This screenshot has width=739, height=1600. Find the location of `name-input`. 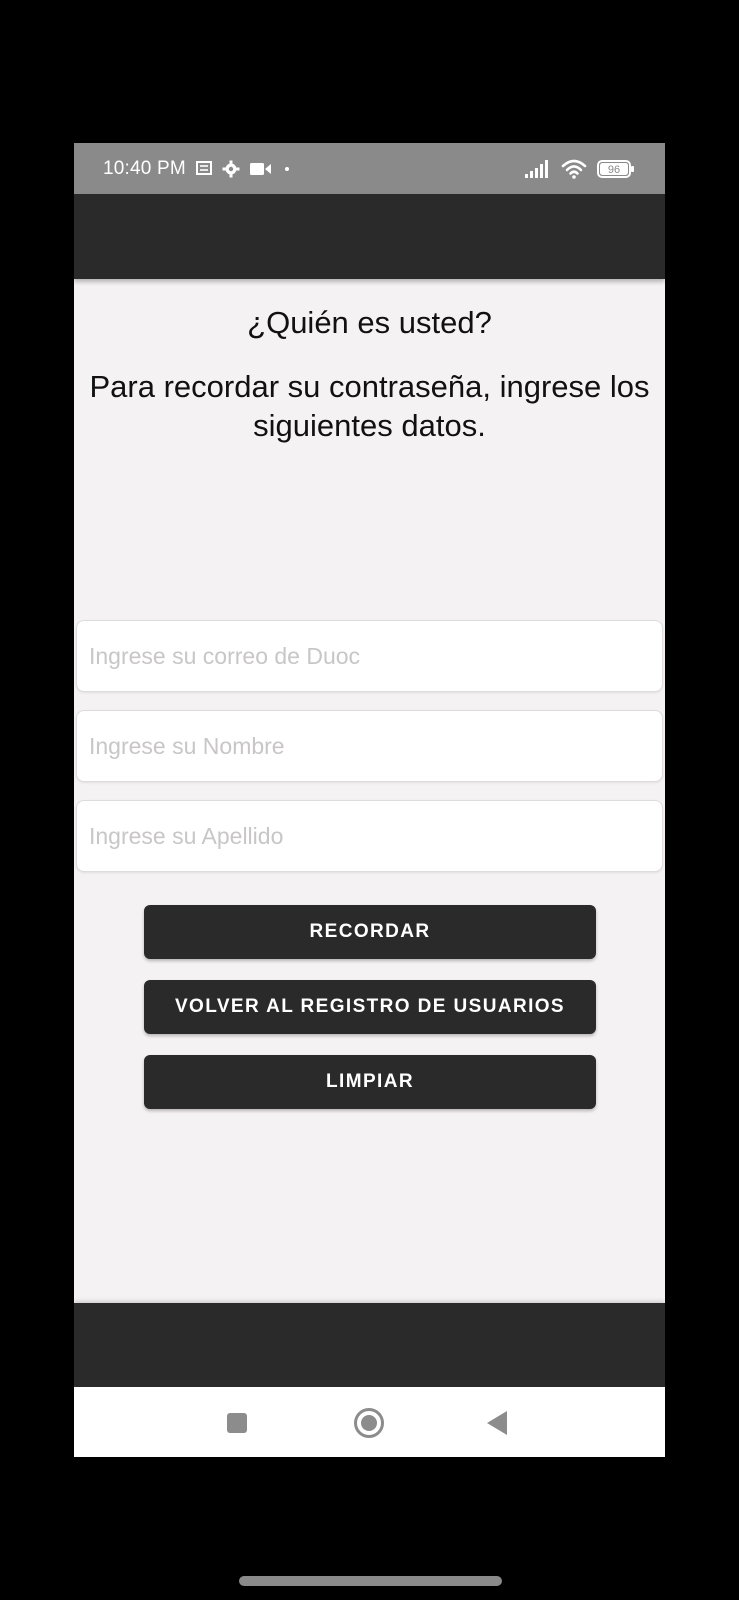

name-input is located at coordinates (369, 746).